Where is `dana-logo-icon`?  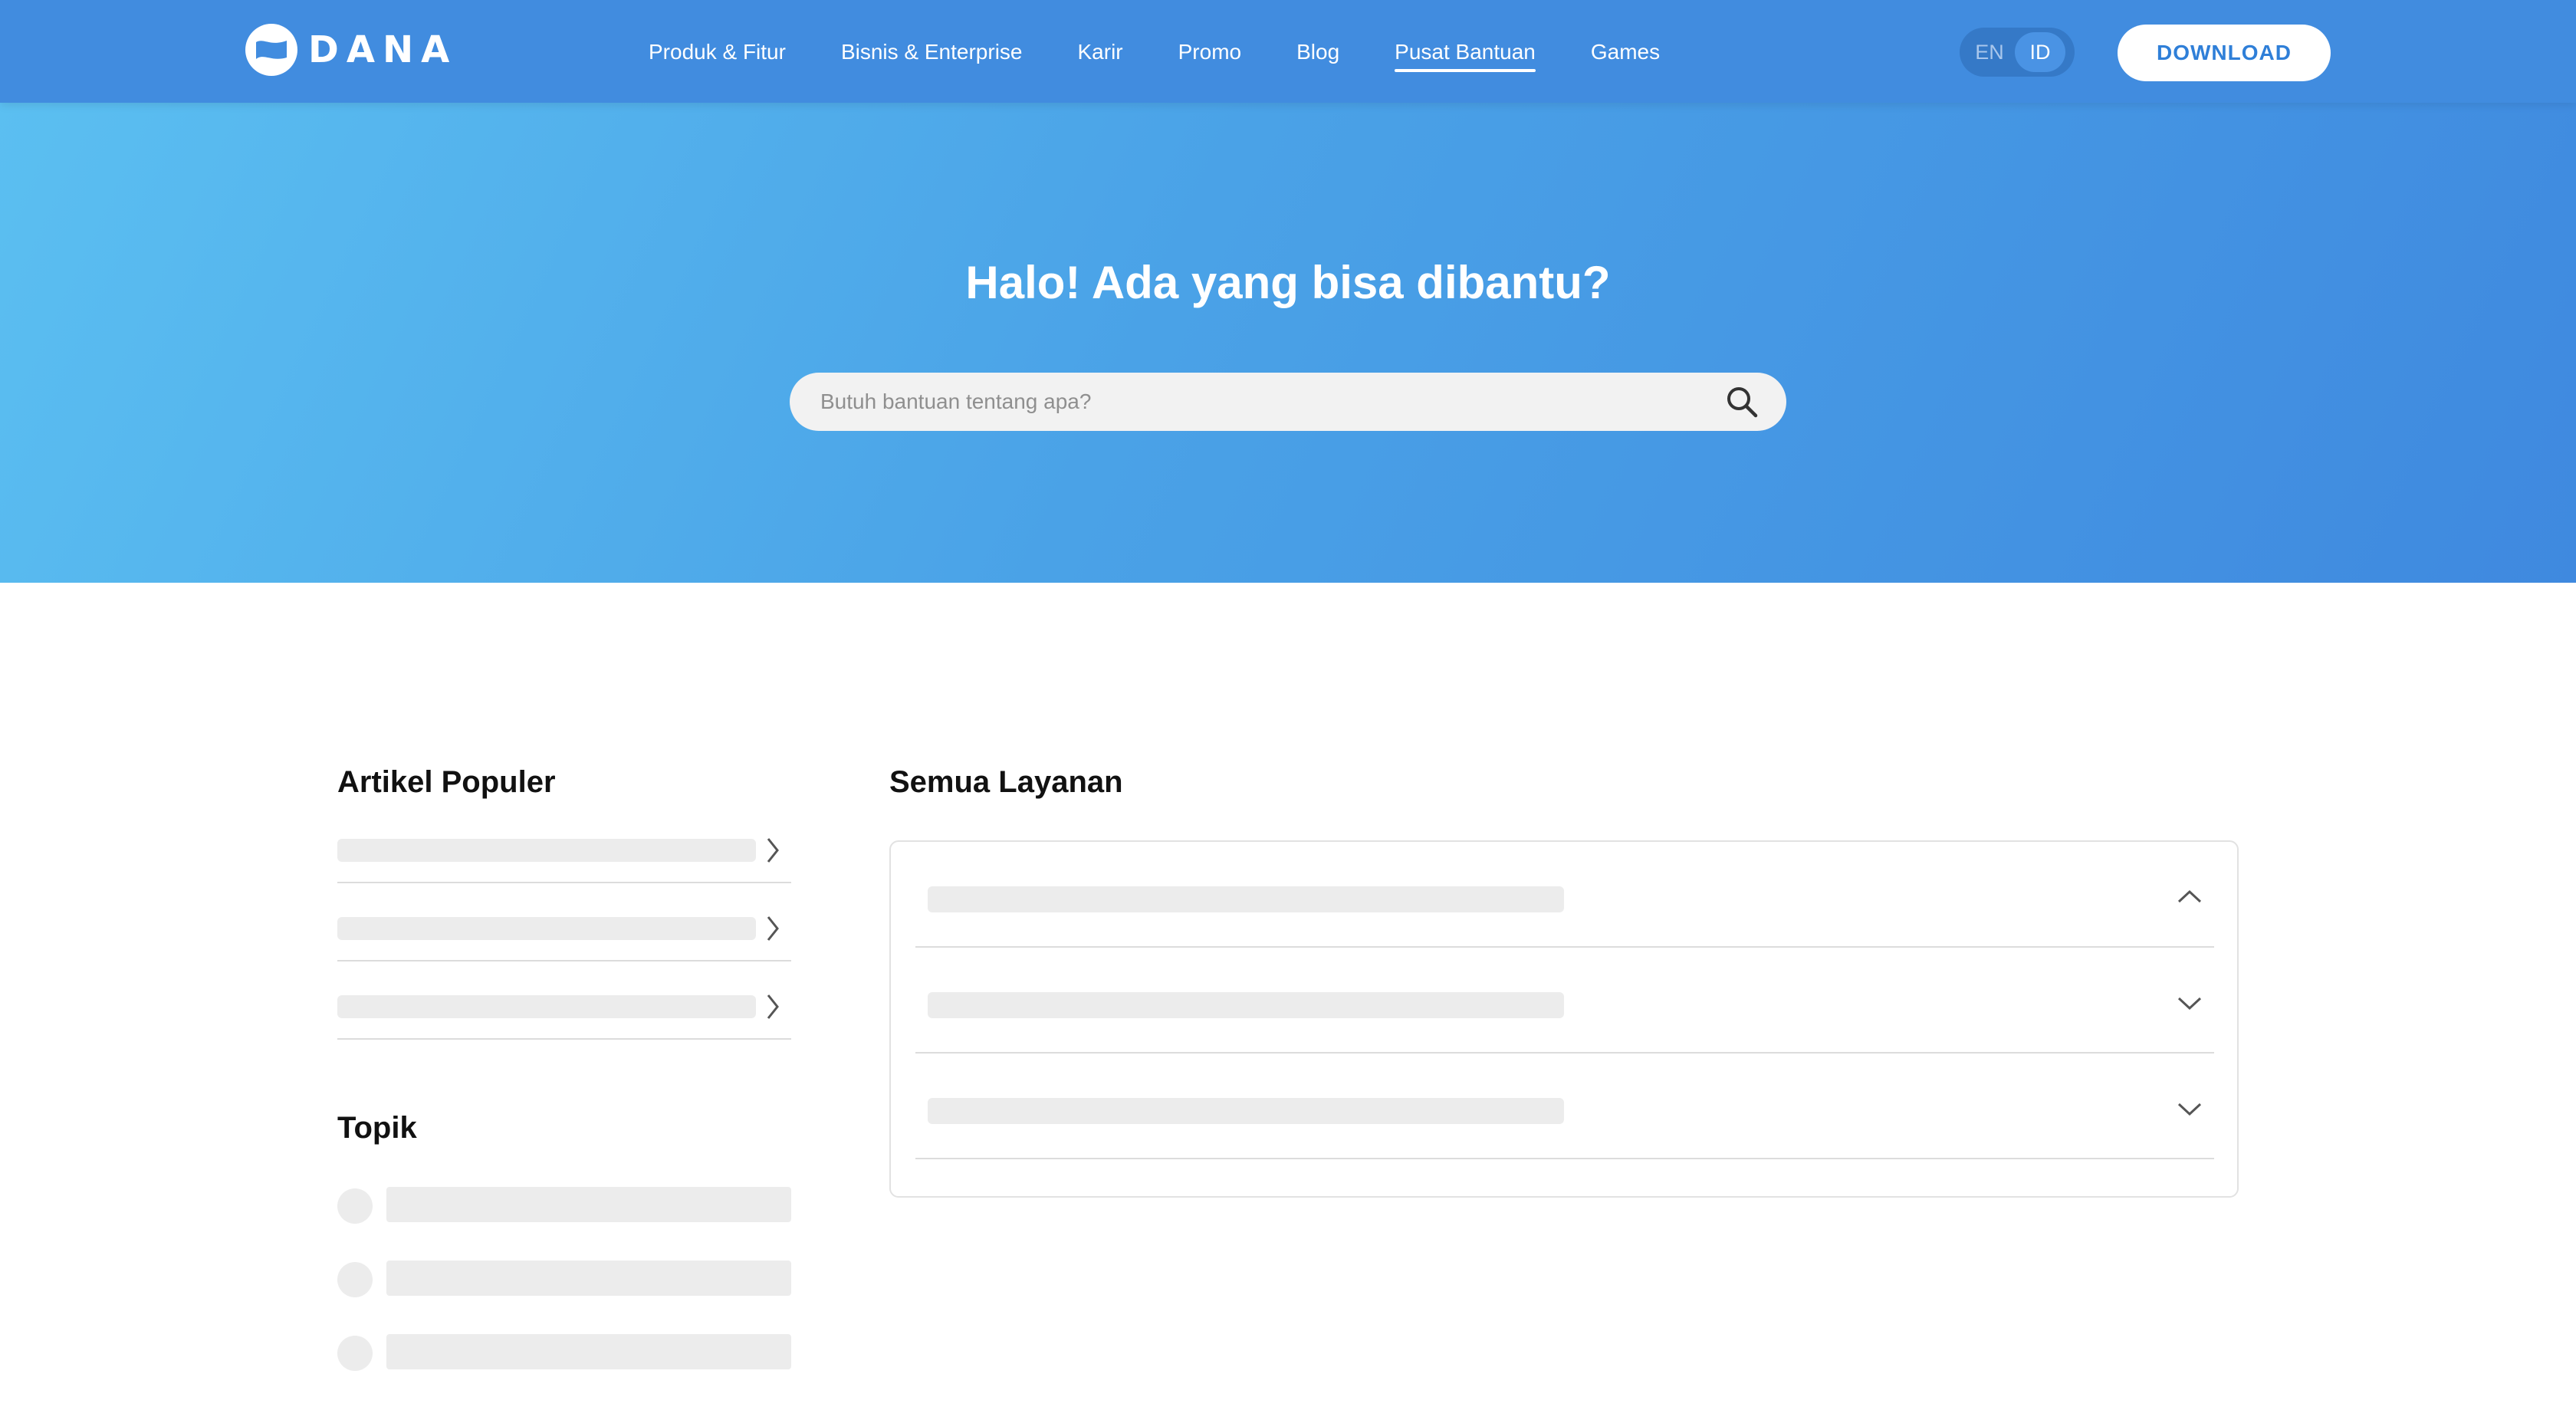
dana-logo-icon is located at coordinates (271, 50).